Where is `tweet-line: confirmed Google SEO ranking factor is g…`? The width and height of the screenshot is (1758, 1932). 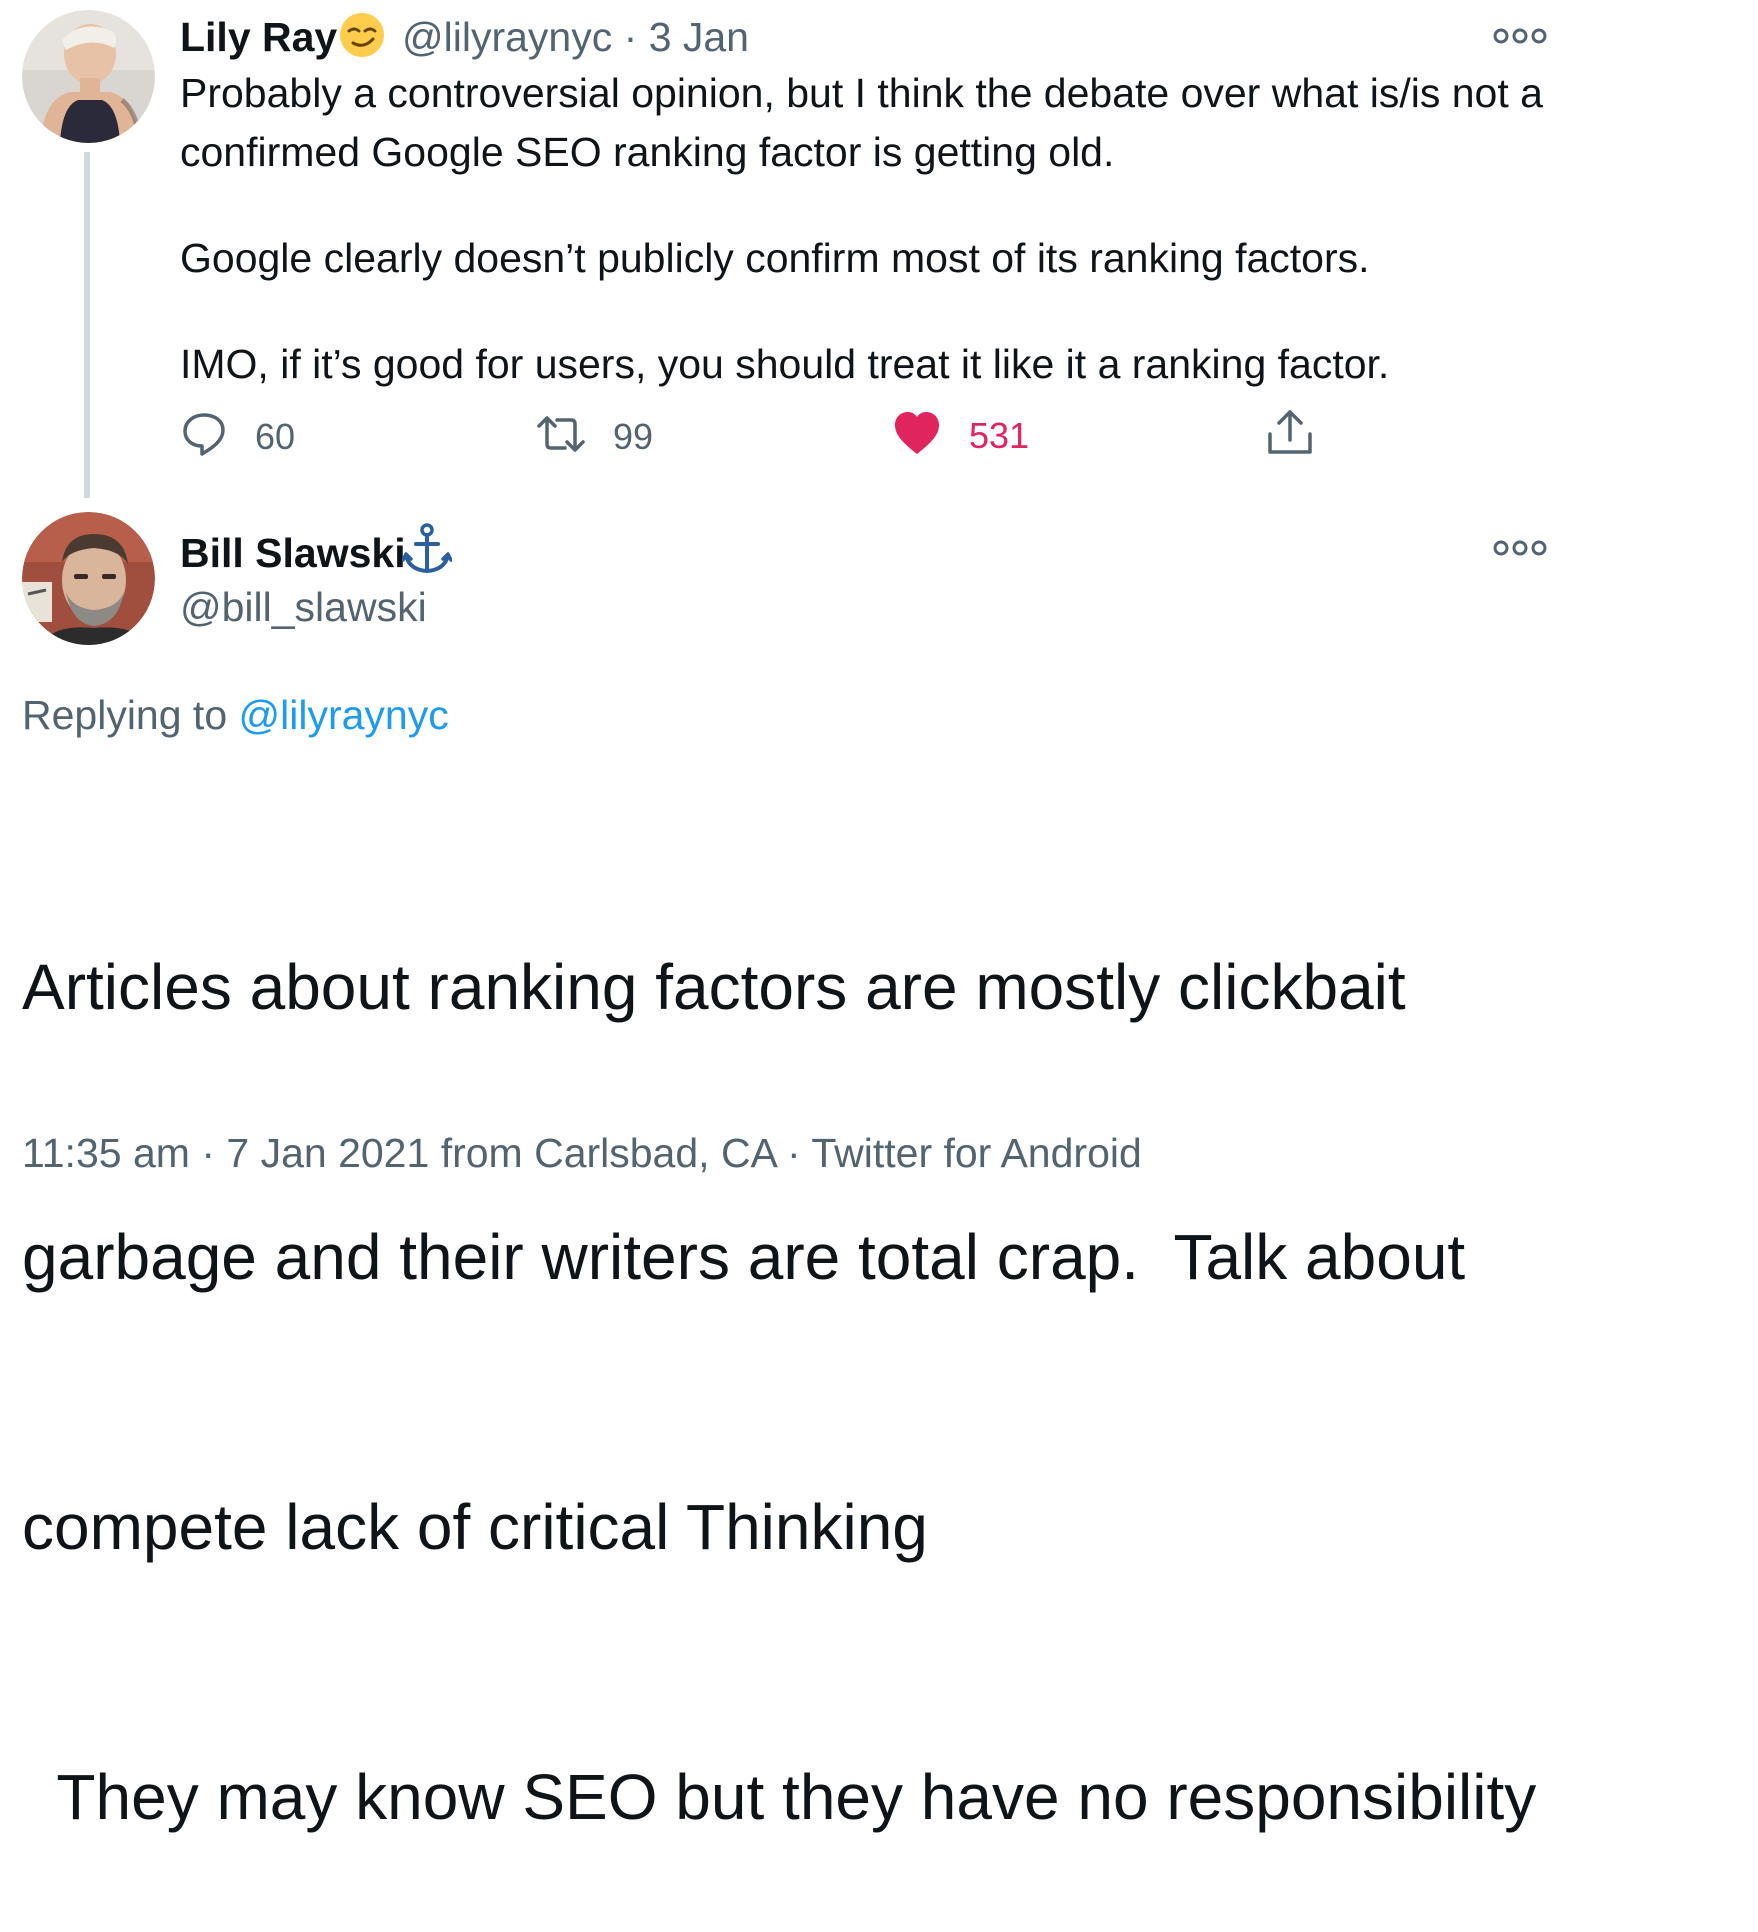
tweet-line: confirmed Google SEO ranking factor is g… is located at coordinates (647, 152).